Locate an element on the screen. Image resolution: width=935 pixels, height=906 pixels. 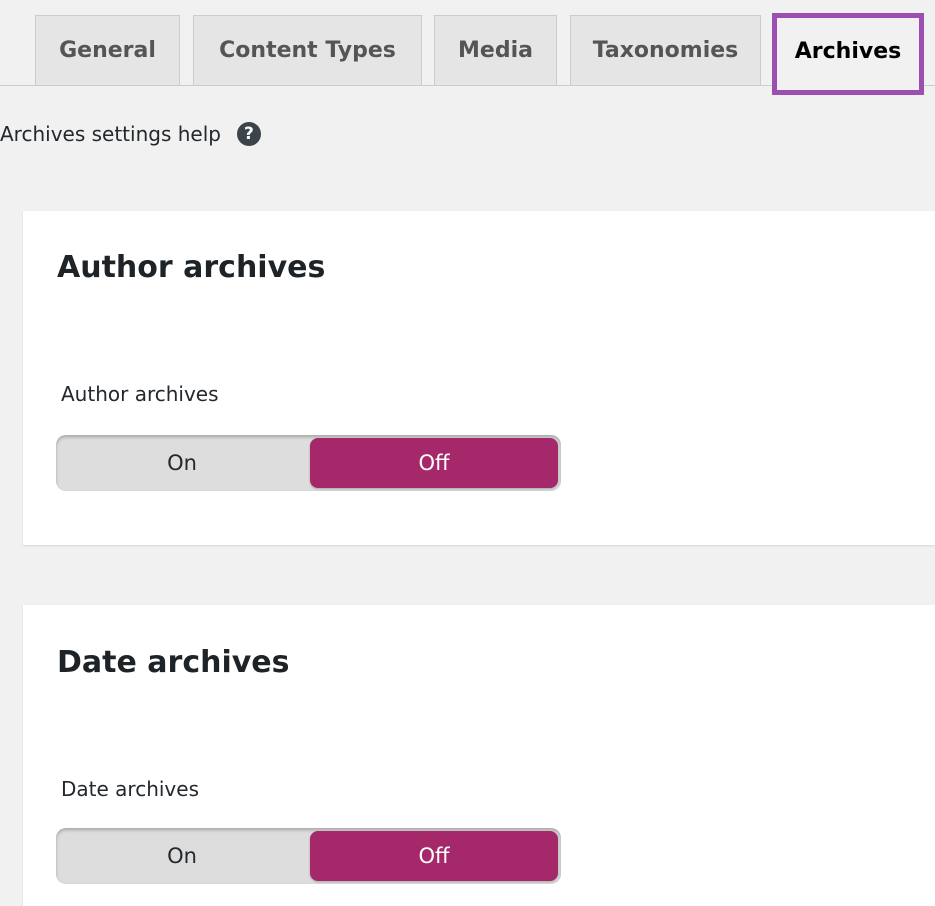
author-archives-toggle: On Off is located at coordinates (308, 463).